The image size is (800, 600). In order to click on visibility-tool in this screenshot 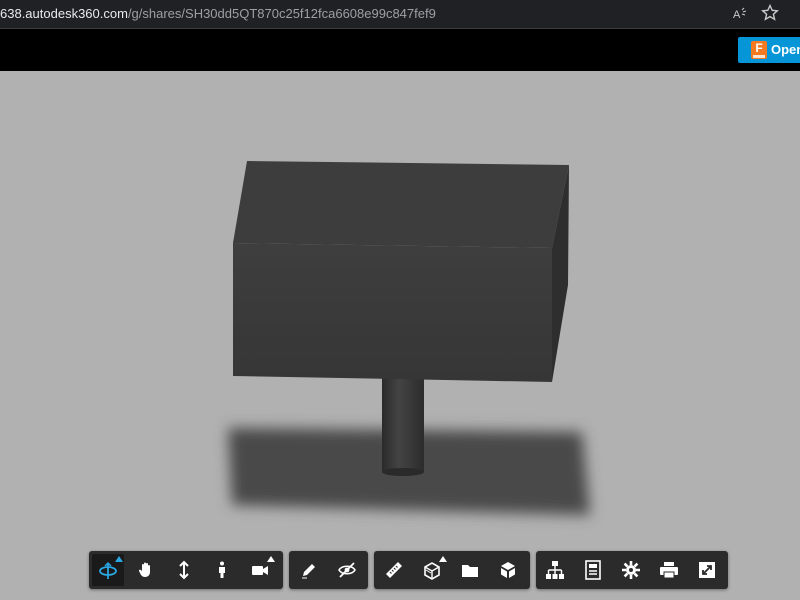, I will do `click(347, 570)`.